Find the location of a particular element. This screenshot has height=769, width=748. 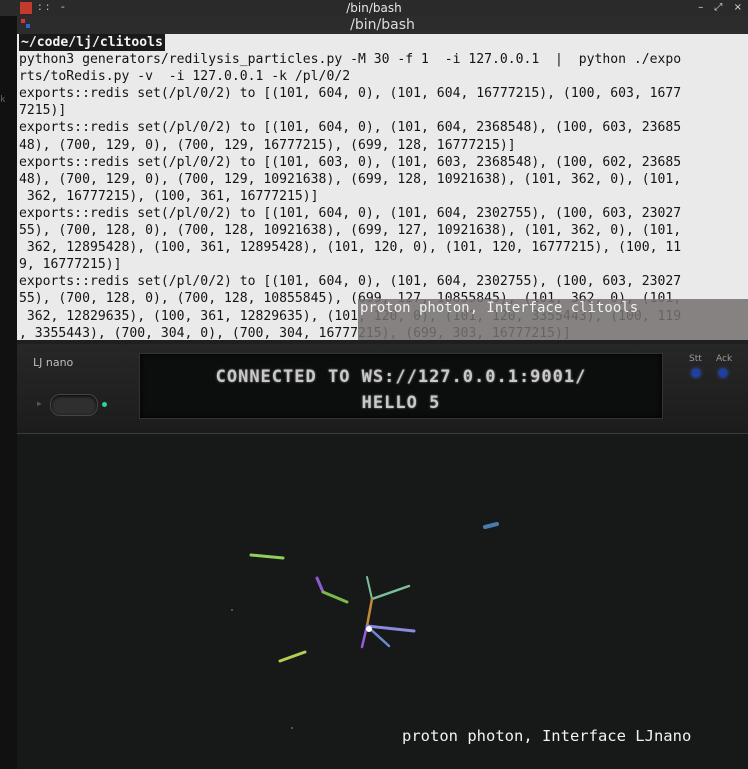

window-controls: – ⤢ × is located at coordinates (716, 8).